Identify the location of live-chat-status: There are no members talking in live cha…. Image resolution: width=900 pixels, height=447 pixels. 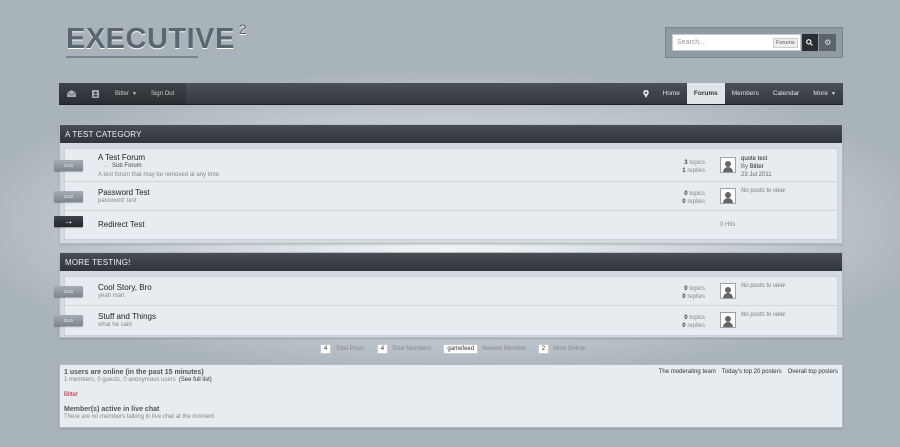
(139, 417).